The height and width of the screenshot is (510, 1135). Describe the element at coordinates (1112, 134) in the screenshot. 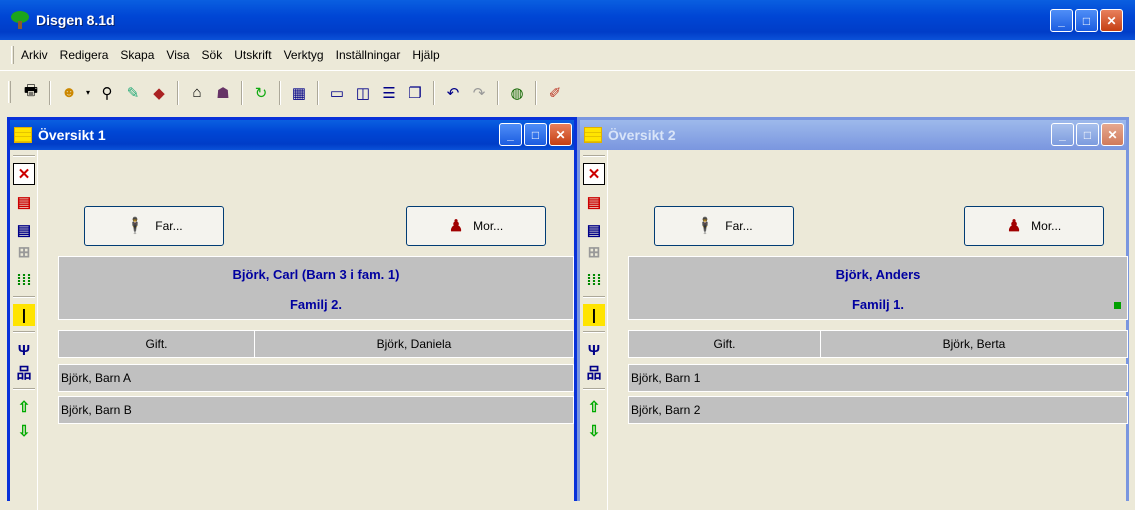

I see `window-2-close-button: ✕` at that location.